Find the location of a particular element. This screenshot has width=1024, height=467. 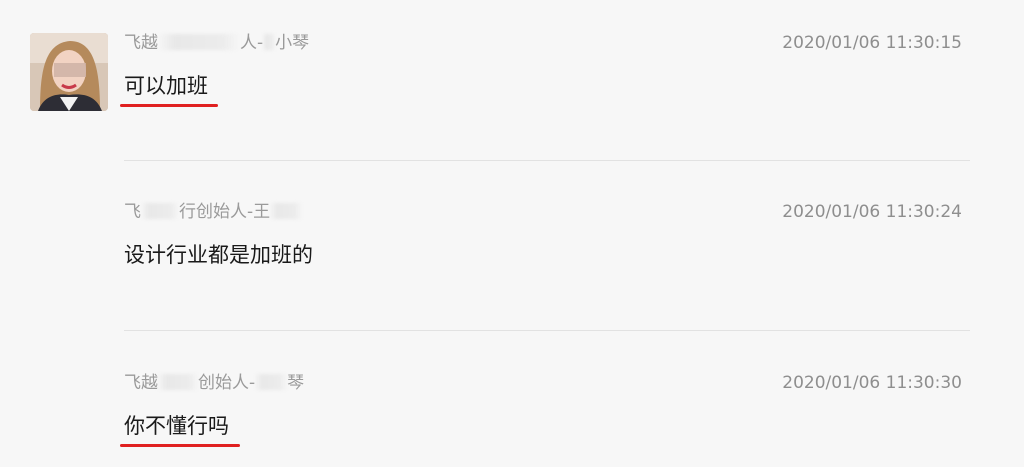

message-text: 设计行业都是加班的 is located at coordinates (218, 255).